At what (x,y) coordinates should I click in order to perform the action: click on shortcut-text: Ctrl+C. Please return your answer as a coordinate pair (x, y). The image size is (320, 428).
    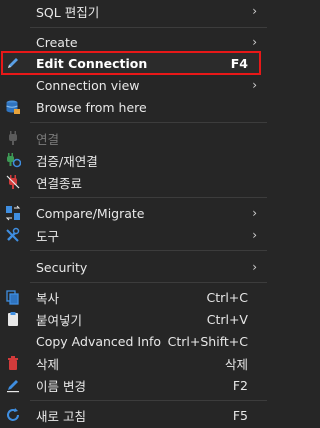
    Looking at the image, I should click on (227, 297).